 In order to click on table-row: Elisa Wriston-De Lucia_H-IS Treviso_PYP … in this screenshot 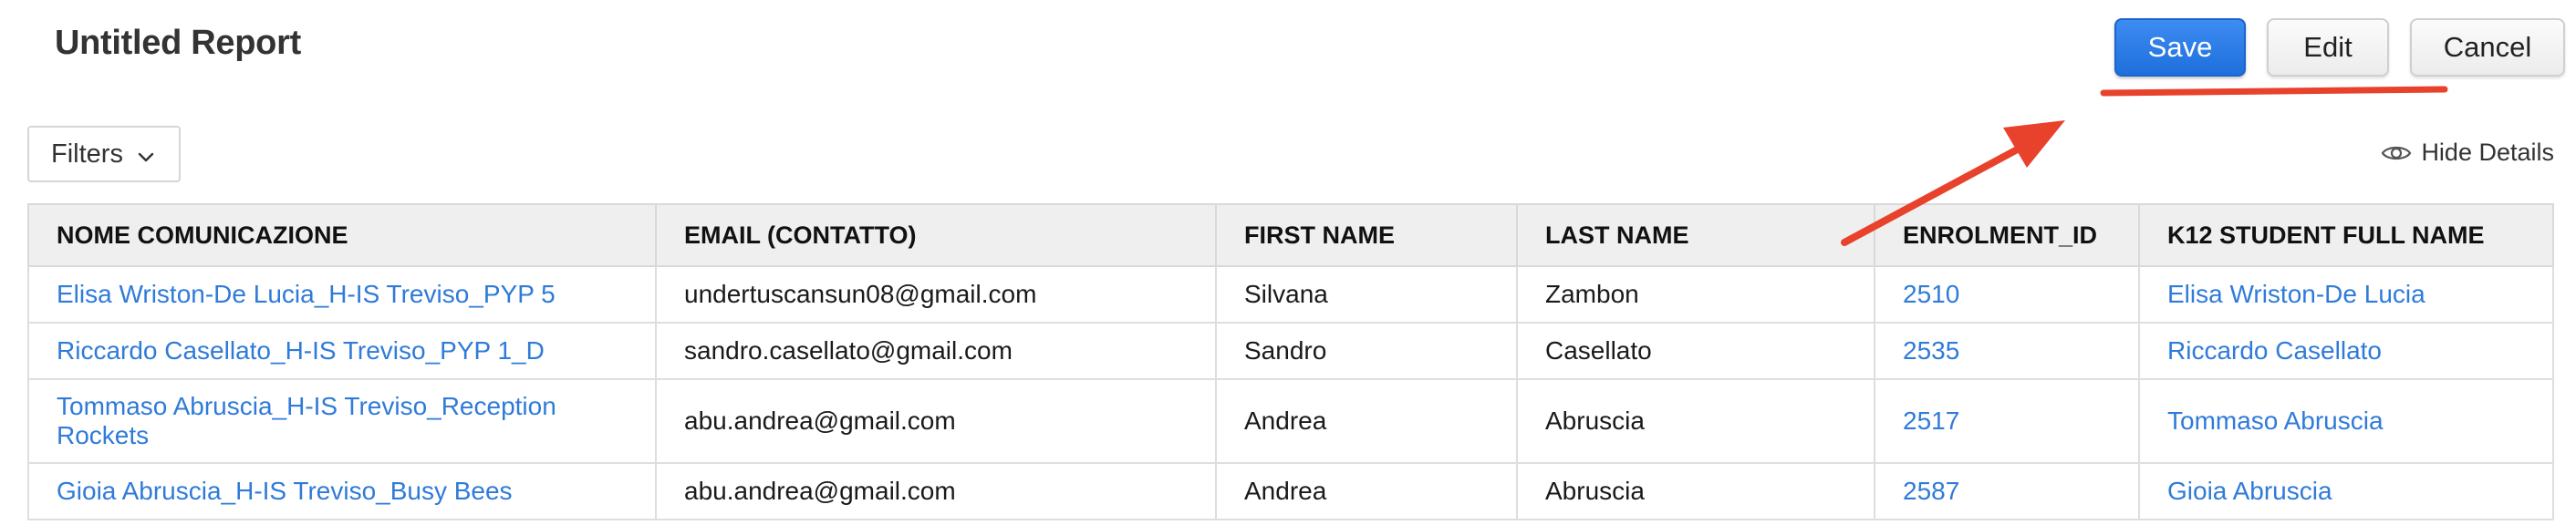, I will do `click(1290, 295)`.